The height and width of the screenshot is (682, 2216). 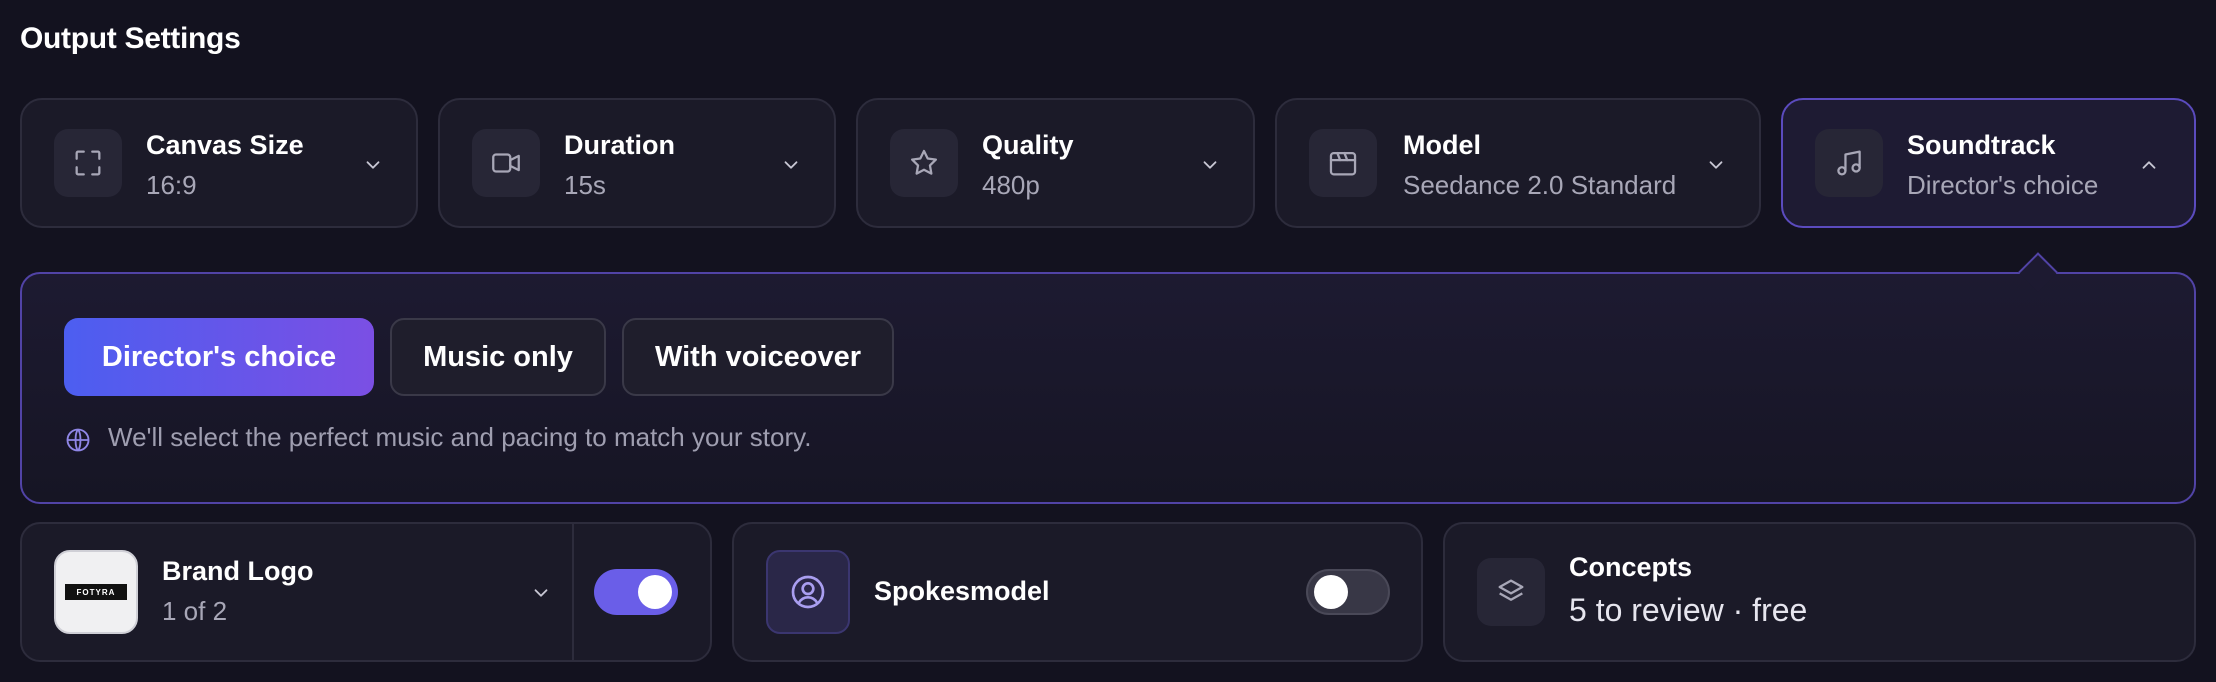 What do you see at coordinates (637, 163) in the screenshot?
I see `duration-dropdown: Duration 15s` at bounding box center [637, 163].